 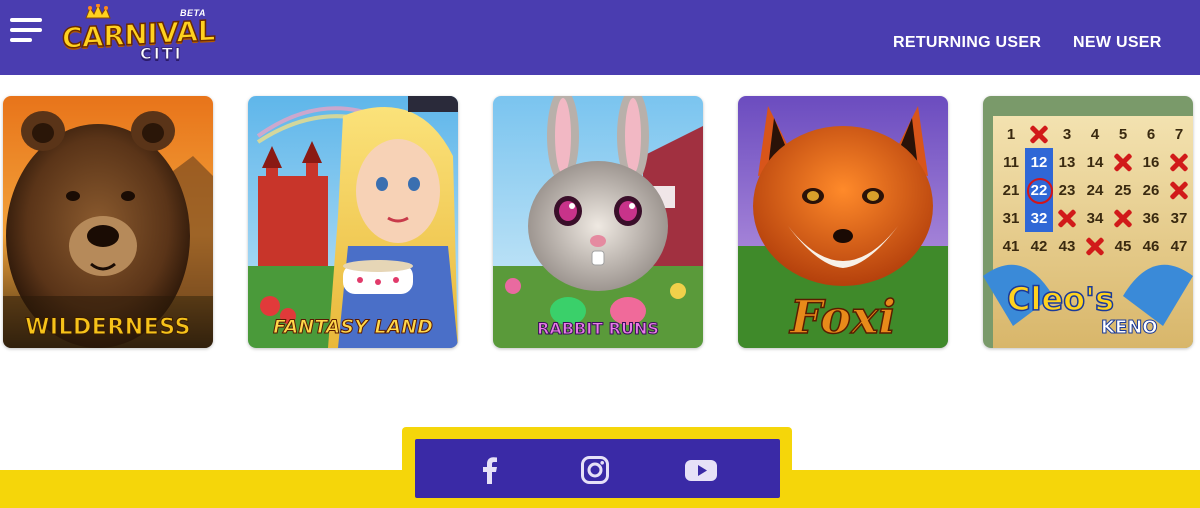 What do you see at coordinates (1123, 246) in the screenshot?
I see `keno-cell: 45` at bounding box center [1123, 246].